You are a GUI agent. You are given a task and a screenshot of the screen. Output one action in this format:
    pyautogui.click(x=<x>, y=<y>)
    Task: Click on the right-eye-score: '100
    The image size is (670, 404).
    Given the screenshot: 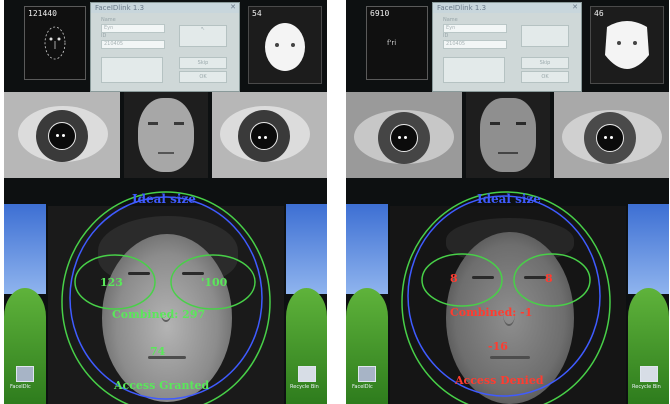 What is the action you would take?
    pyautogui.click(x=214, y=282)
    